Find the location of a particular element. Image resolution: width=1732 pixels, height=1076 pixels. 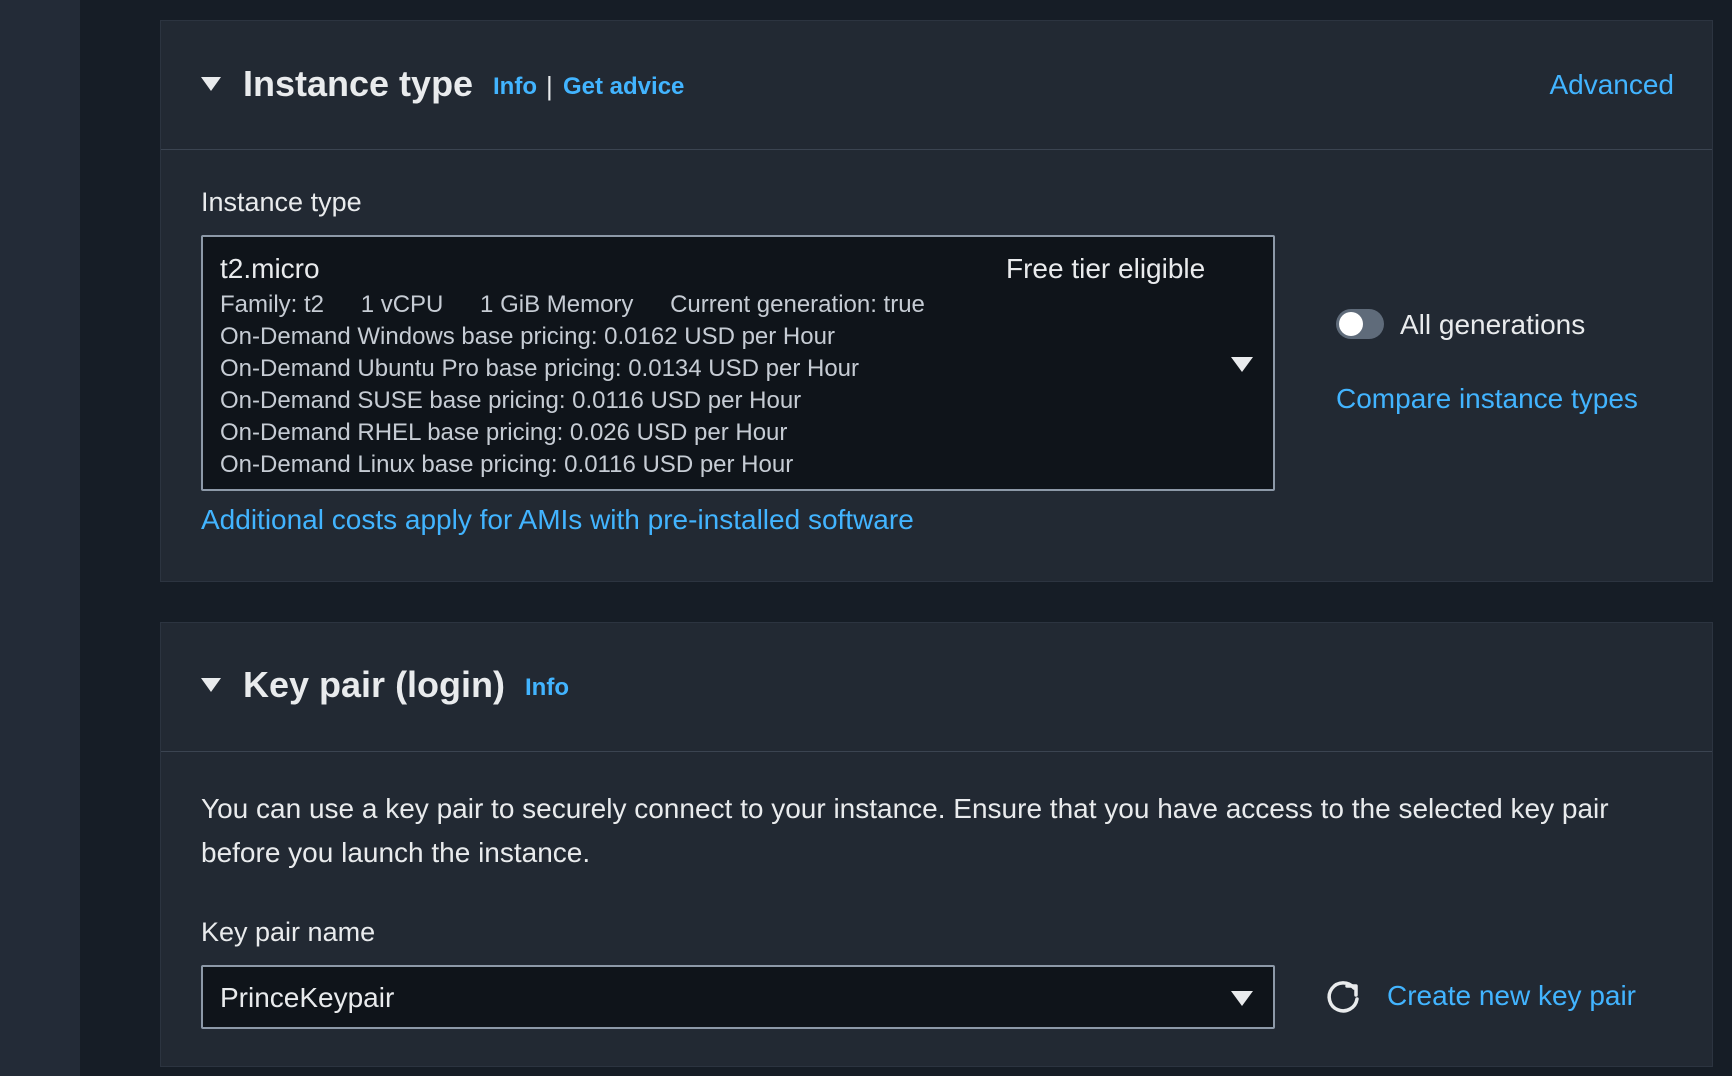

key-pair-name-label: Key pair name is located at coordinates (288, 932).